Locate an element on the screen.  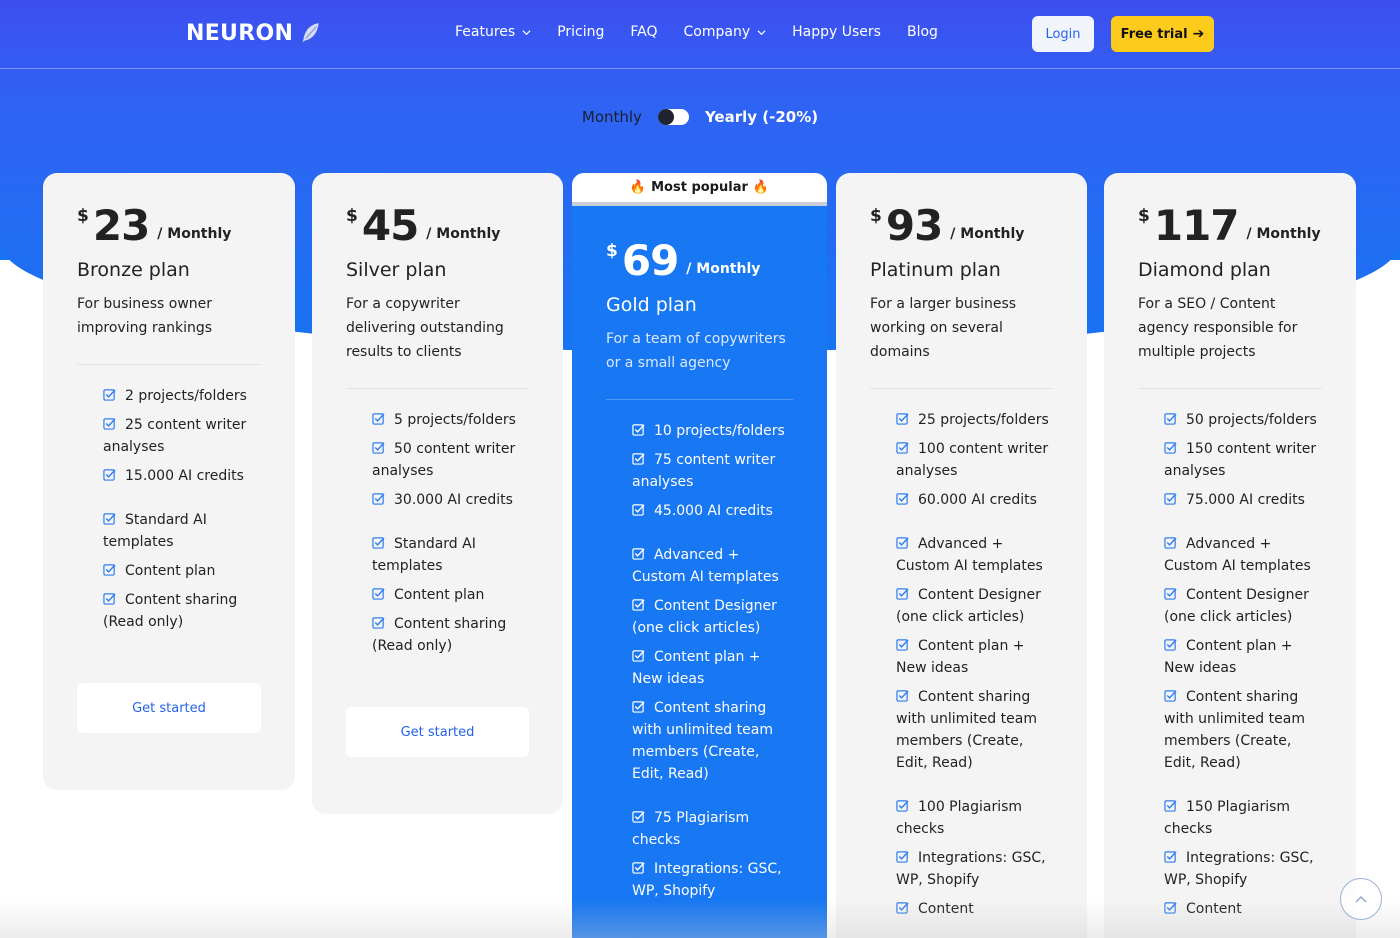
feature-item: 45.000 AI credits is located at coordinates (712, 511).